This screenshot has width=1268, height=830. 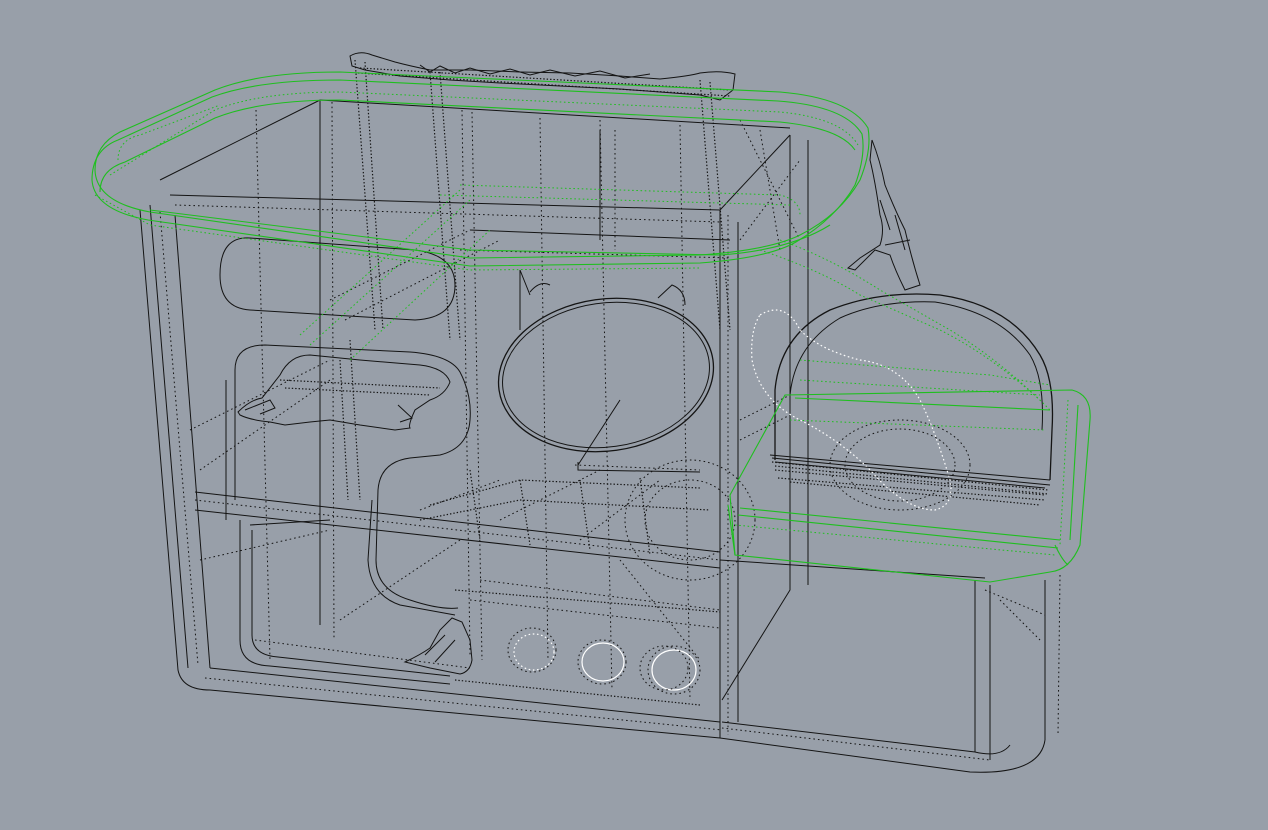 What do you see at coordinates (344, 392) in the screenshot?
I see `hammock-middle` at bounding box center [344, 392].